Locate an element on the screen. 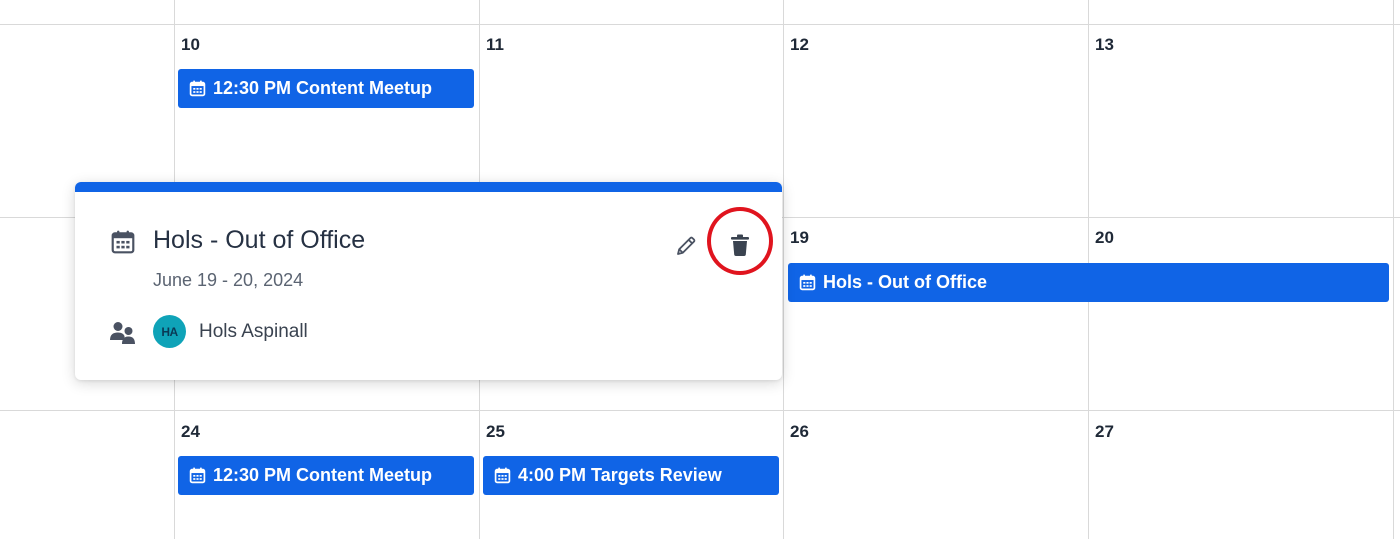  delete-event-button is located at coordinates (740, 245).